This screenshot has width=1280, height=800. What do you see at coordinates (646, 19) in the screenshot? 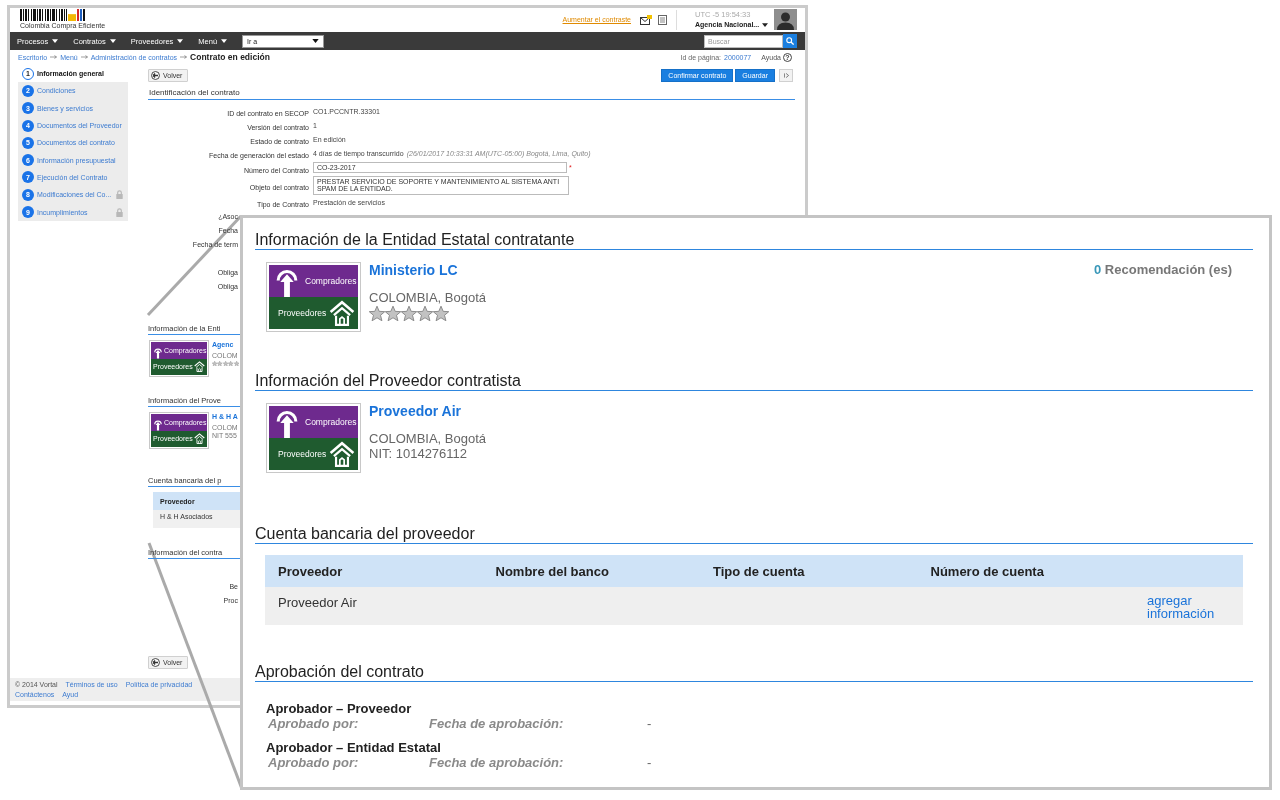
I see `mail-icon` at bounding box center [646, 19].